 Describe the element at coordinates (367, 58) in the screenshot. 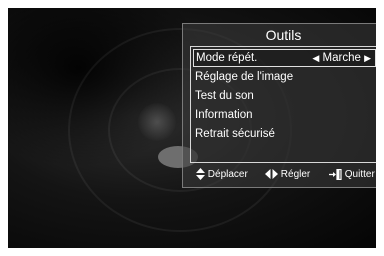

I see `arrow-right-icon: ▶` at that location.